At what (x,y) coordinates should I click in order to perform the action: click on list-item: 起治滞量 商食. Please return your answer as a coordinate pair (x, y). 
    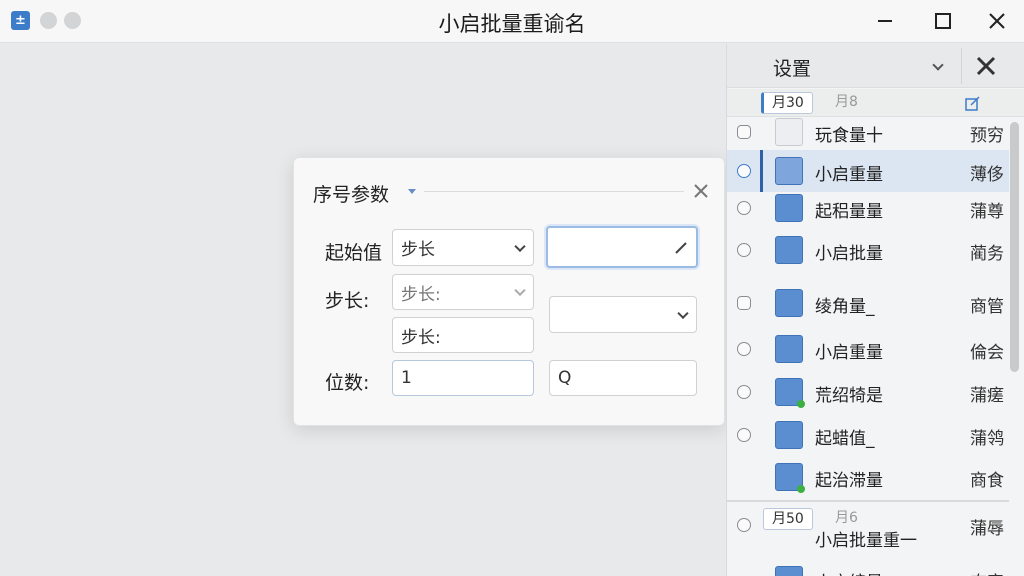
    Looking at the image, I should click on (868, 477).